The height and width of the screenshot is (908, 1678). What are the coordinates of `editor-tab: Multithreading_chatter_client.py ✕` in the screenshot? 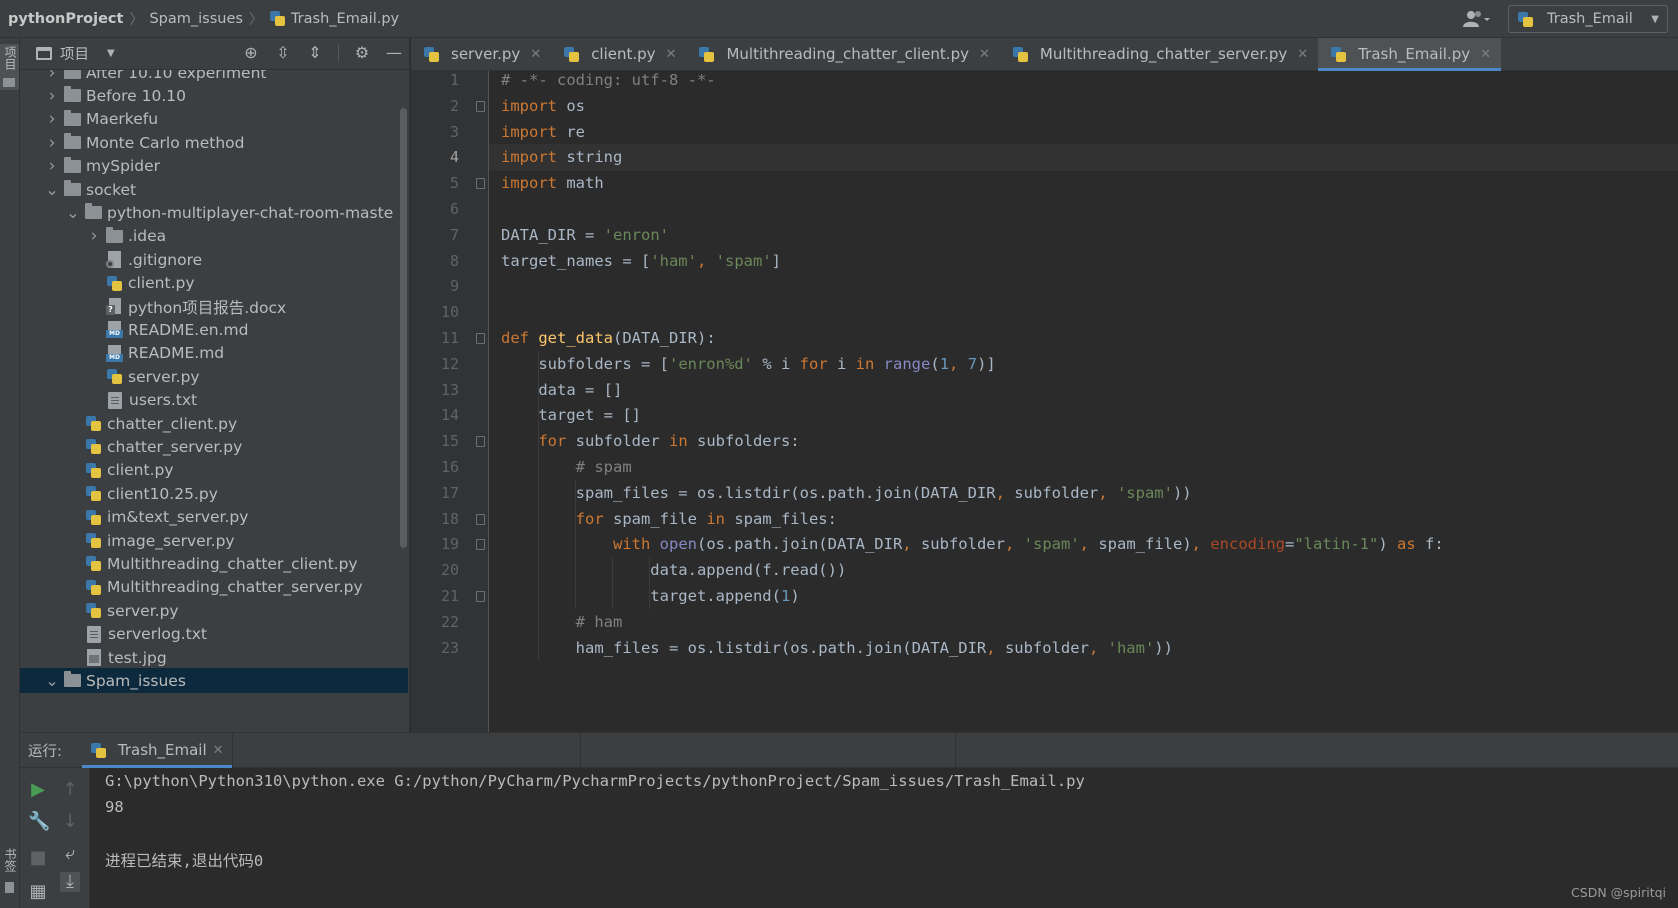 It's located at (842, 54).